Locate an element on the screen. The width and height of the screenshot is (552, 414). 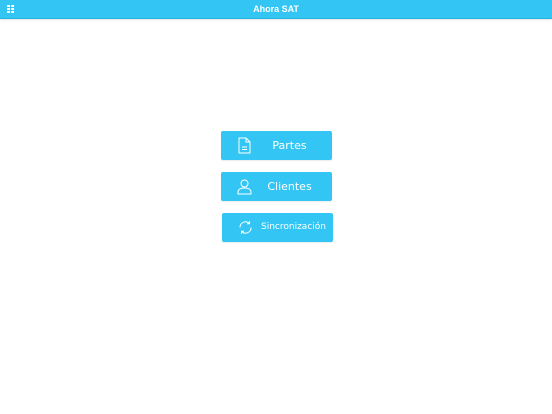
sincronizacion-button-label: Sincronización is located at coordinates (293, 227).